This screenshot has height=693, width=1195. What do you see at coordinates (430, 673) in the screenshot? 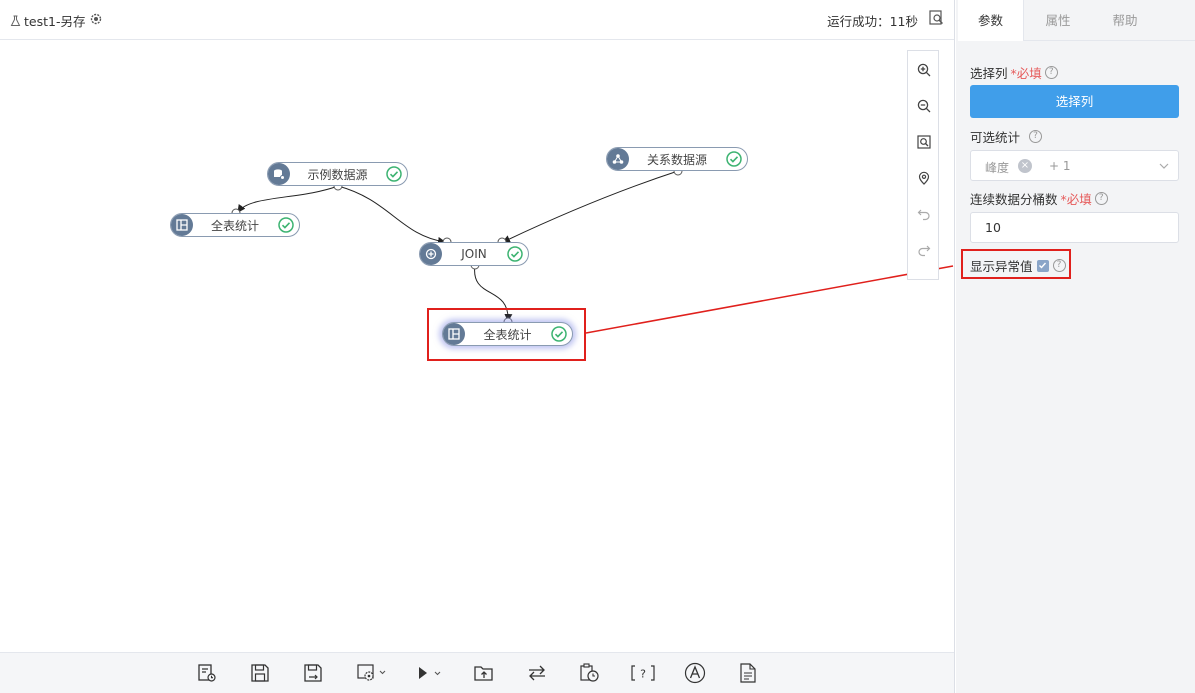
I see `run-dropdown-icon` at bounding box center [430, 673].